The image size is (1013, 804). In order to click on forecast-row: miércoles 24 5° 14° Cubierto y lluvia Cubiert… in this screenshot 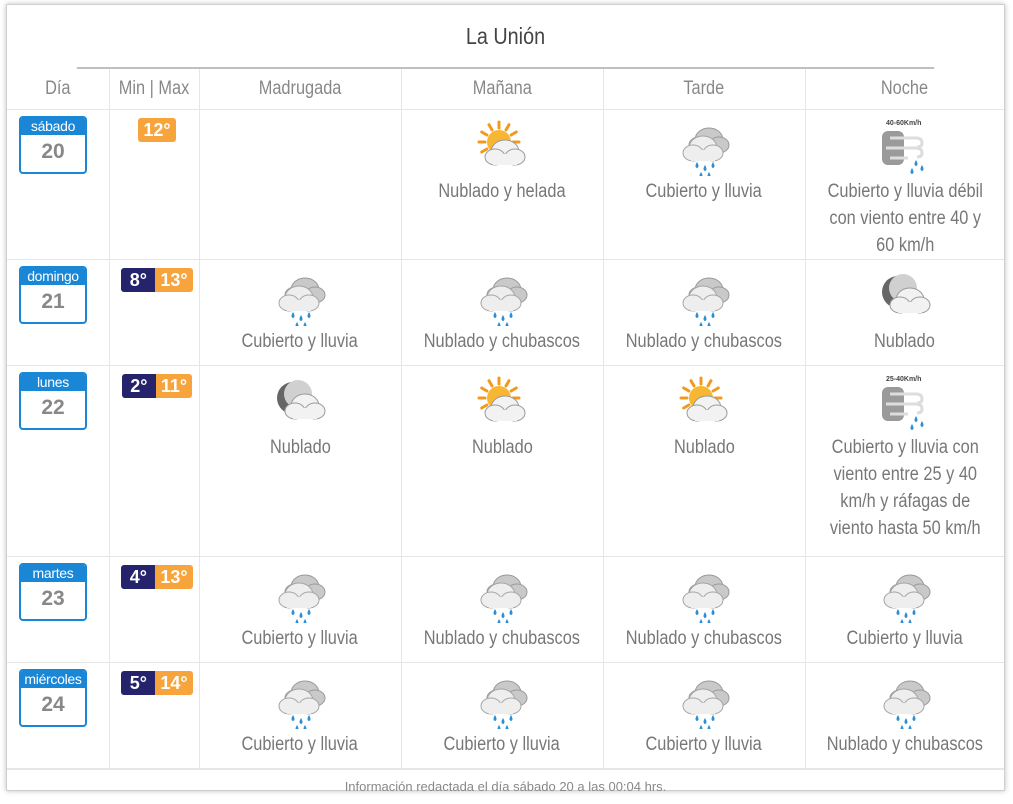, I will do `click(505, 715)`.